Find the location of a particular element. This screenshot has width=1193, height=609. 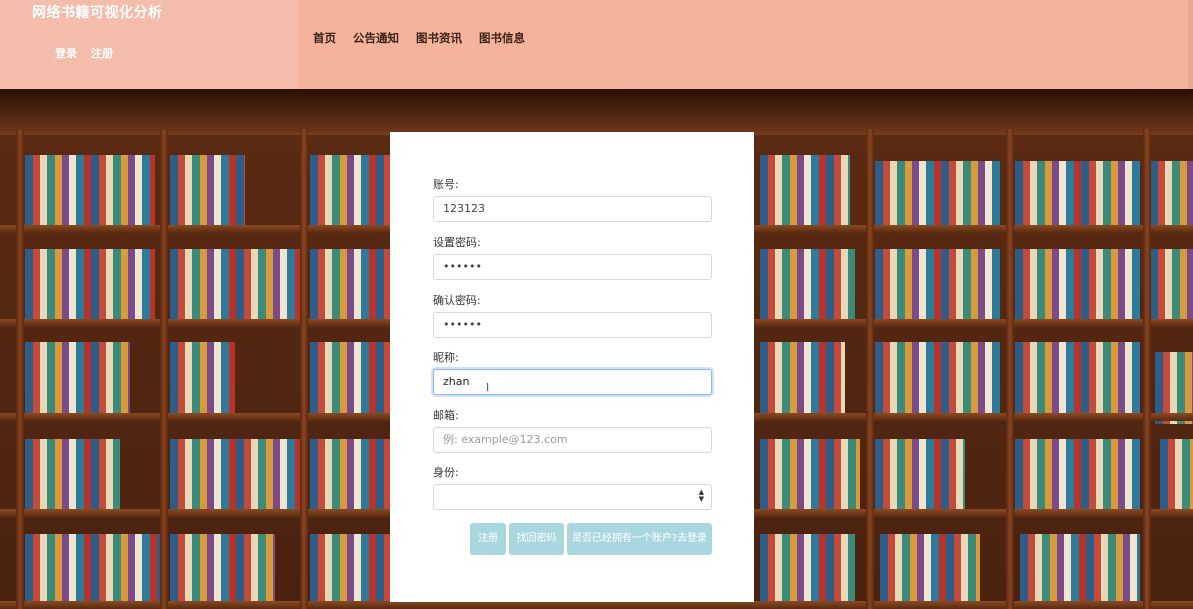

role-label: 身份: is located at coordinates (446, 472).